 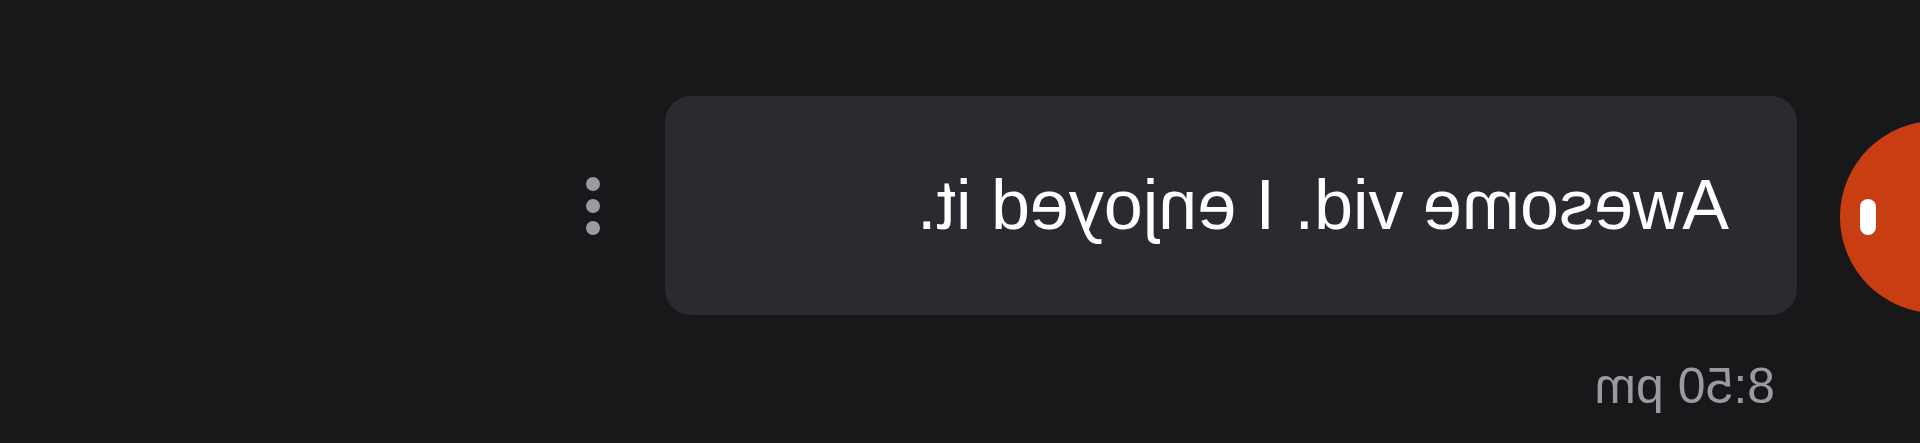 What do you see at coordinates (1323, 205) in the screenshot?
I see `message-text: Awesome vid. I enjoyed it.` at bounding box center [1323, 205].